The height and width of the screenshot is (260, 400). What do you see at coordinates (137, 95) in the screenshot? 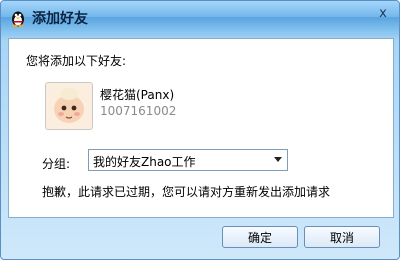
I see `friend-name: 樱花猫(Panx)` at bounding box center [137, 95].